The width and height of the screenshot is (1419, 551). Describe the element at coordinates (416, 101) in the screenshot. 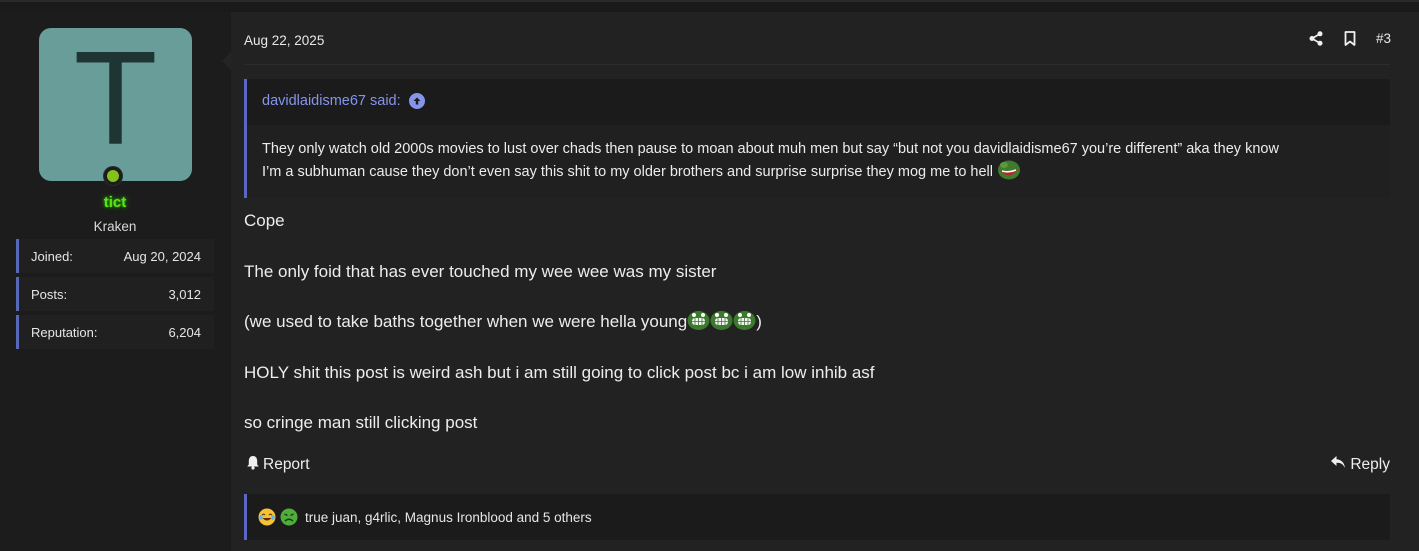

I see `jump-to-quote-icon` at that location.